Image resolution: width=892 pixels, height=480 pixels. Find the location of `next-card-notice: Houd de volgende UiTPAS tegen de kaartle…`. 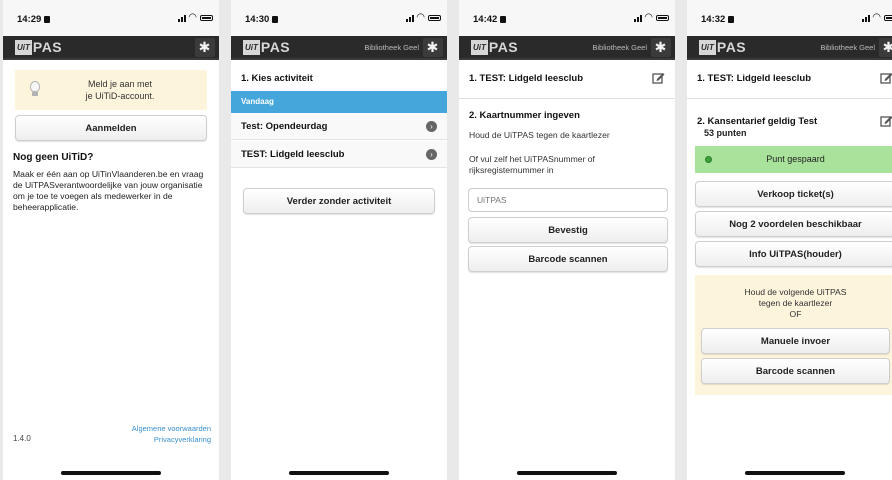

next-card-notice: Houd de volgende UiTPAS tegen de kaartle… is located at coordinates (793, 335).